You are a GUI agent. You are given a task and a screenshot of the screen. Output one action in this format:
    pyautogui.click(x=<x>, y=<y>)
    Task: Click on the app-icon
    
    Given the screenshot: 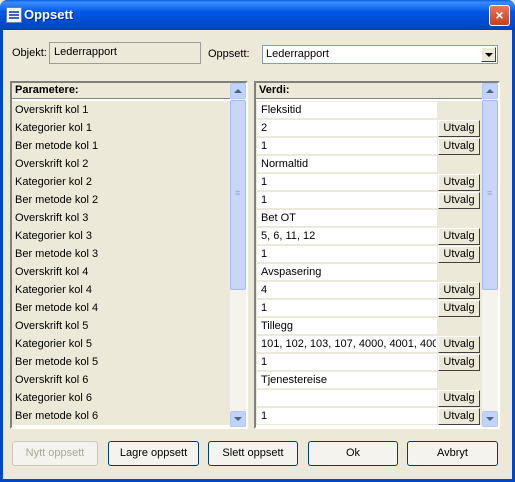 What is the action you would take?
    pyautogui.click(x=14, y=15)
    